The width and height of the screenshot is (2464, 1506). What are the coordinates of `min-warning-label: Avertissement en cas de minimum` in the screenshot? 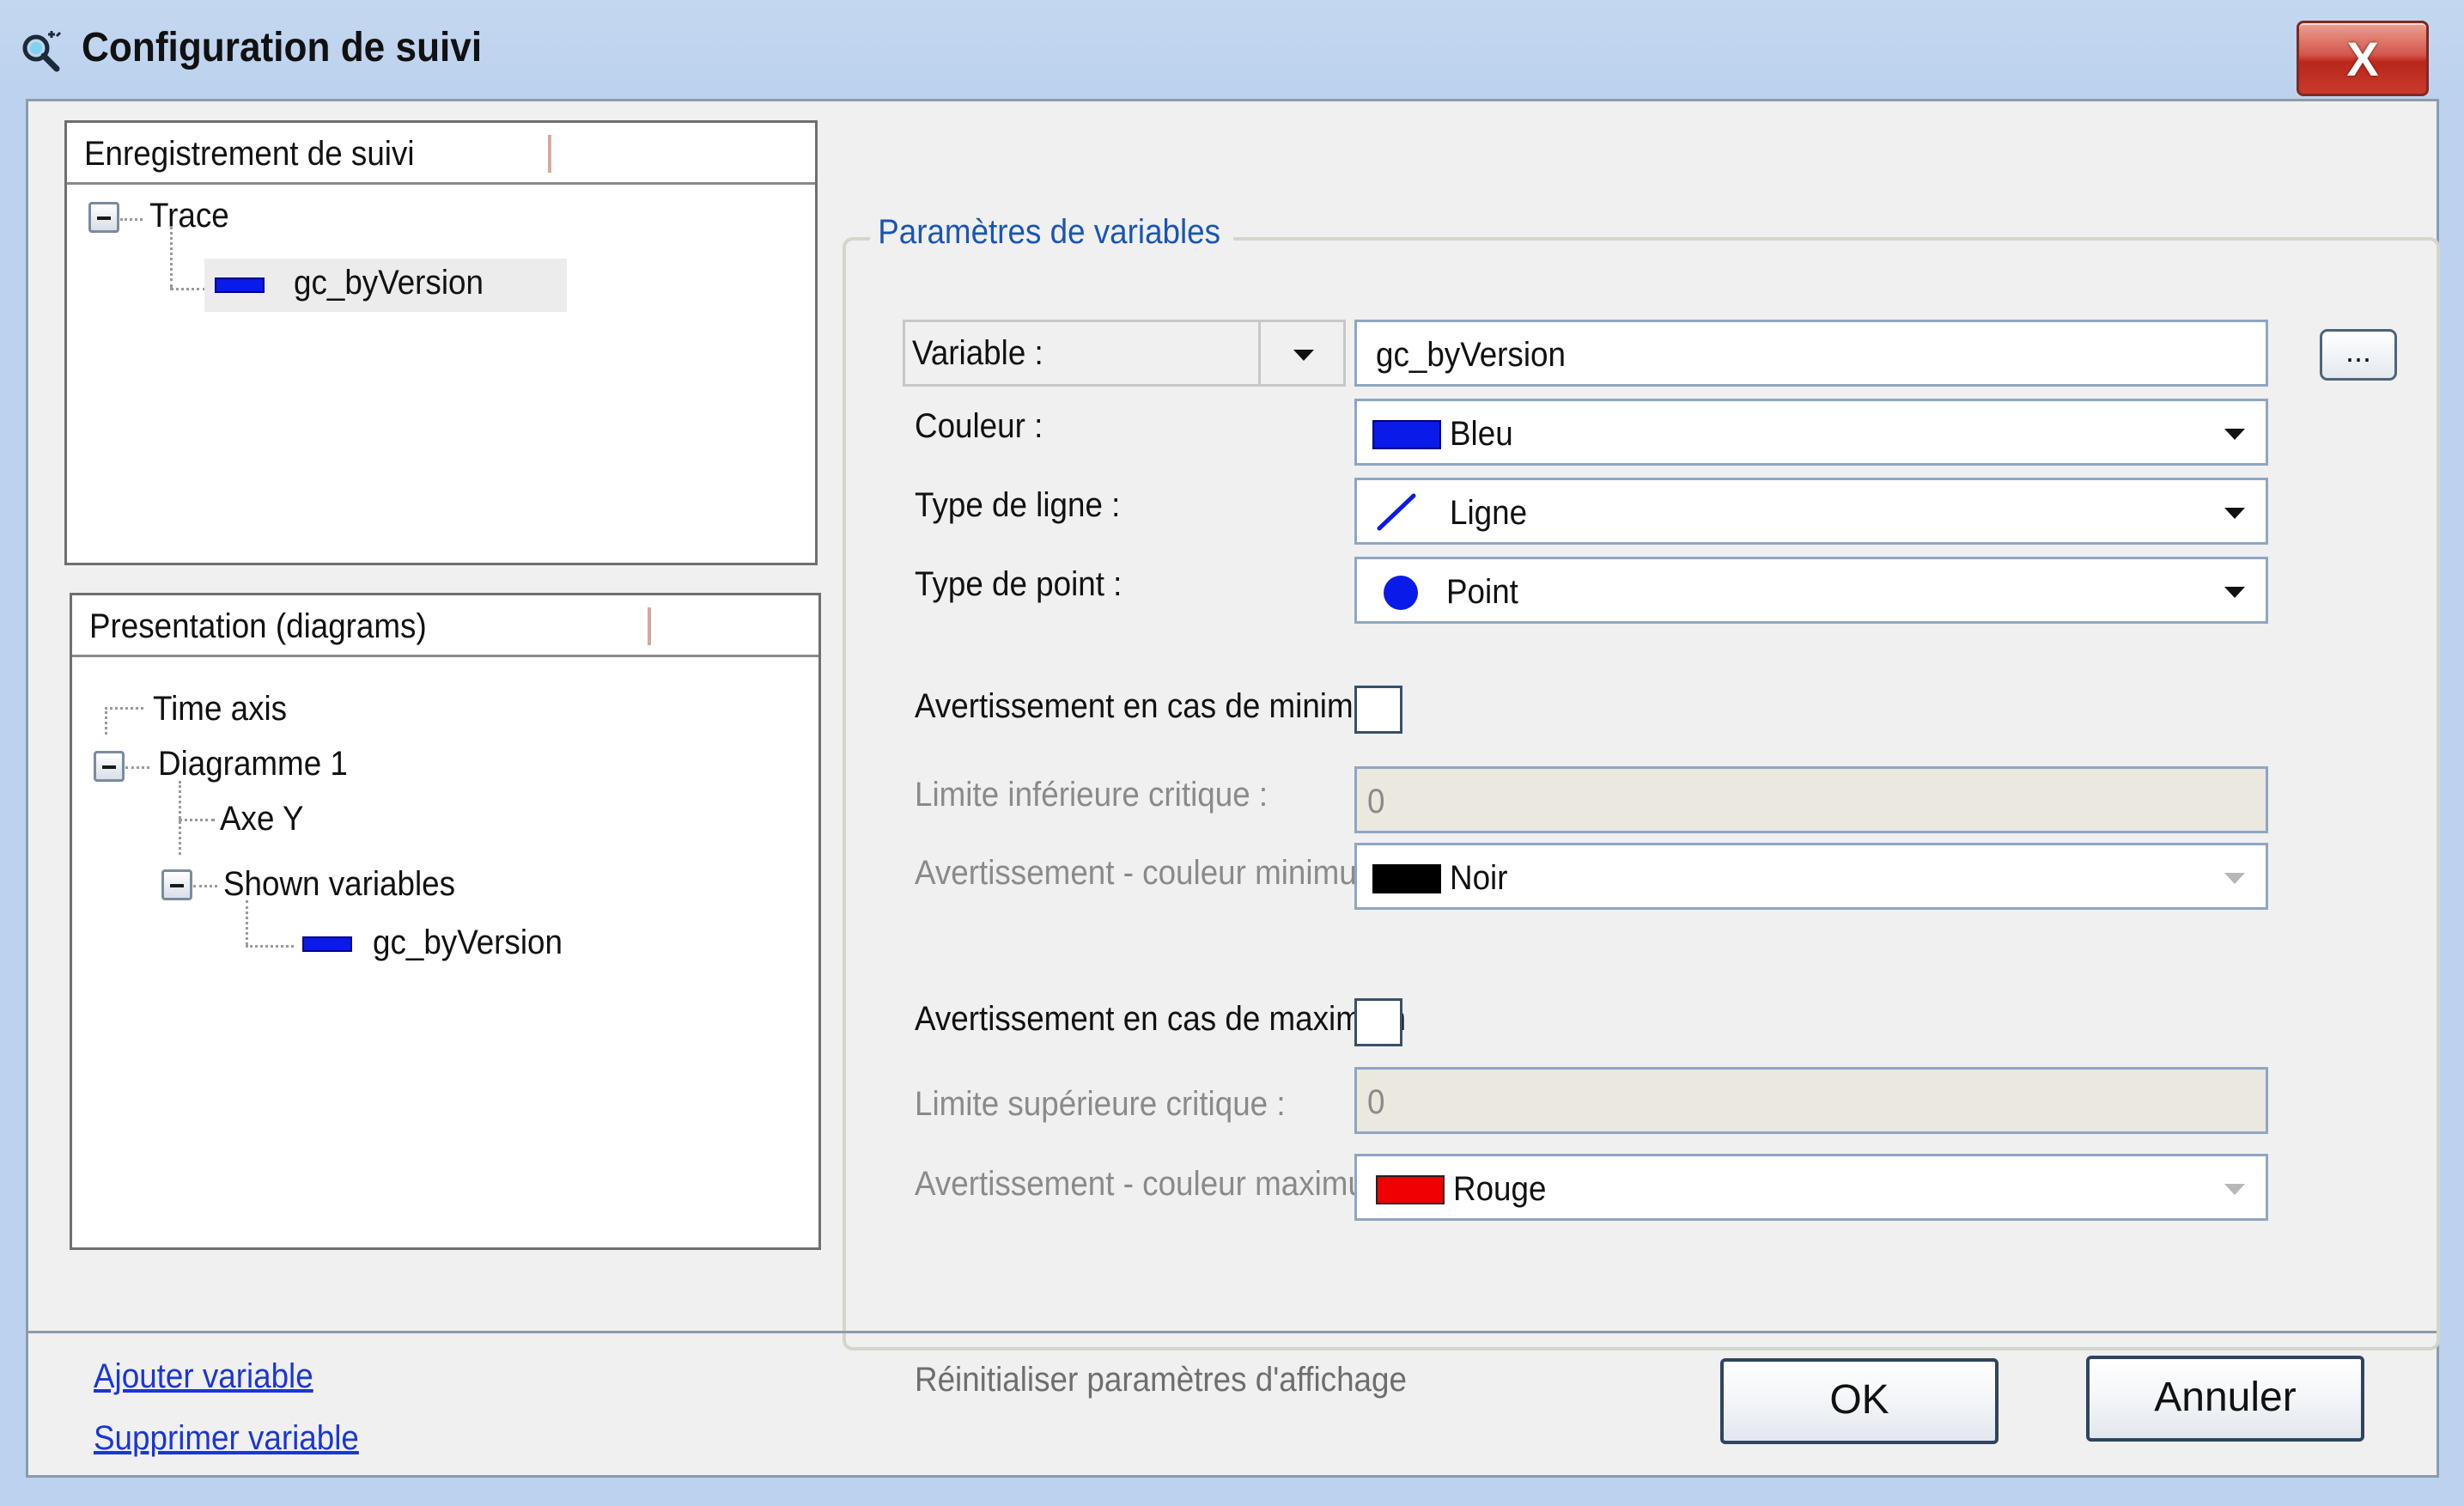 It's located at (1156, 706).